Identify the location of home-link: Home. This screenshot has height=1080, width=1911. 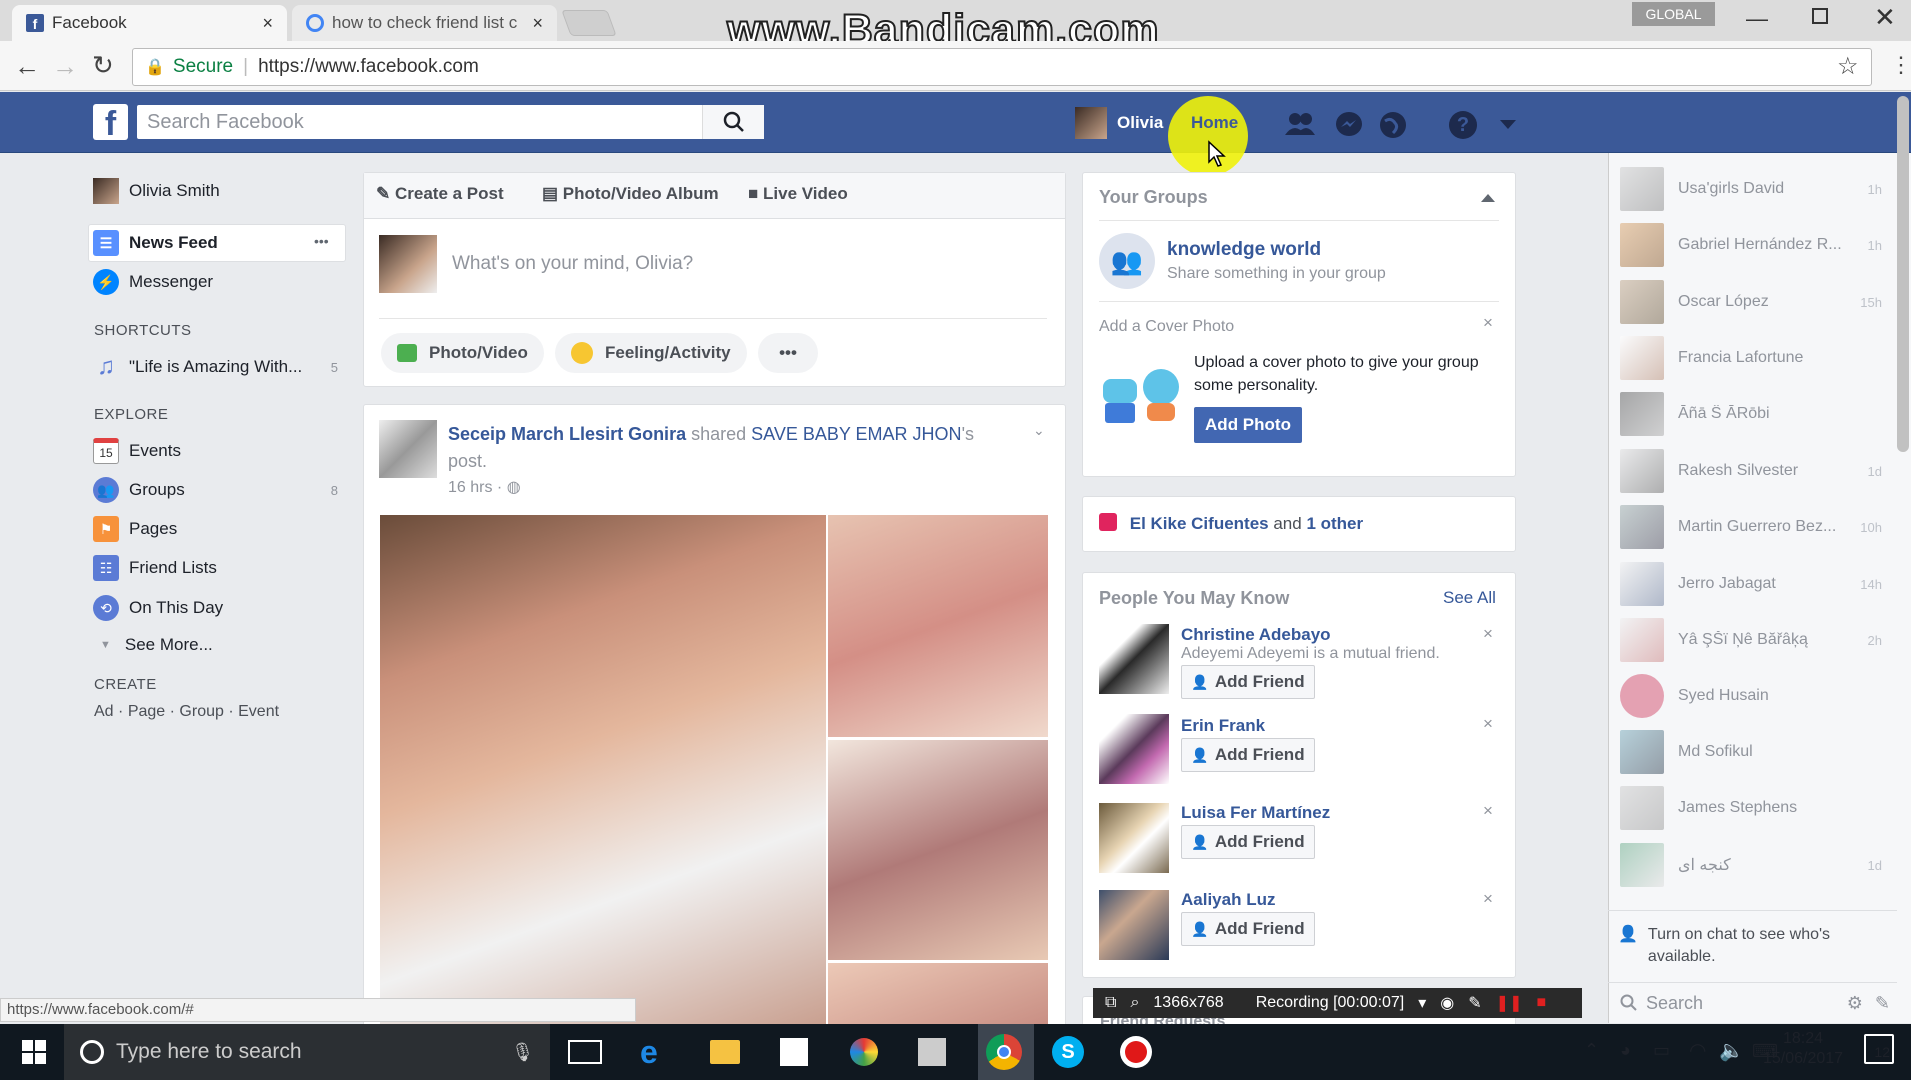
(1214, 123).